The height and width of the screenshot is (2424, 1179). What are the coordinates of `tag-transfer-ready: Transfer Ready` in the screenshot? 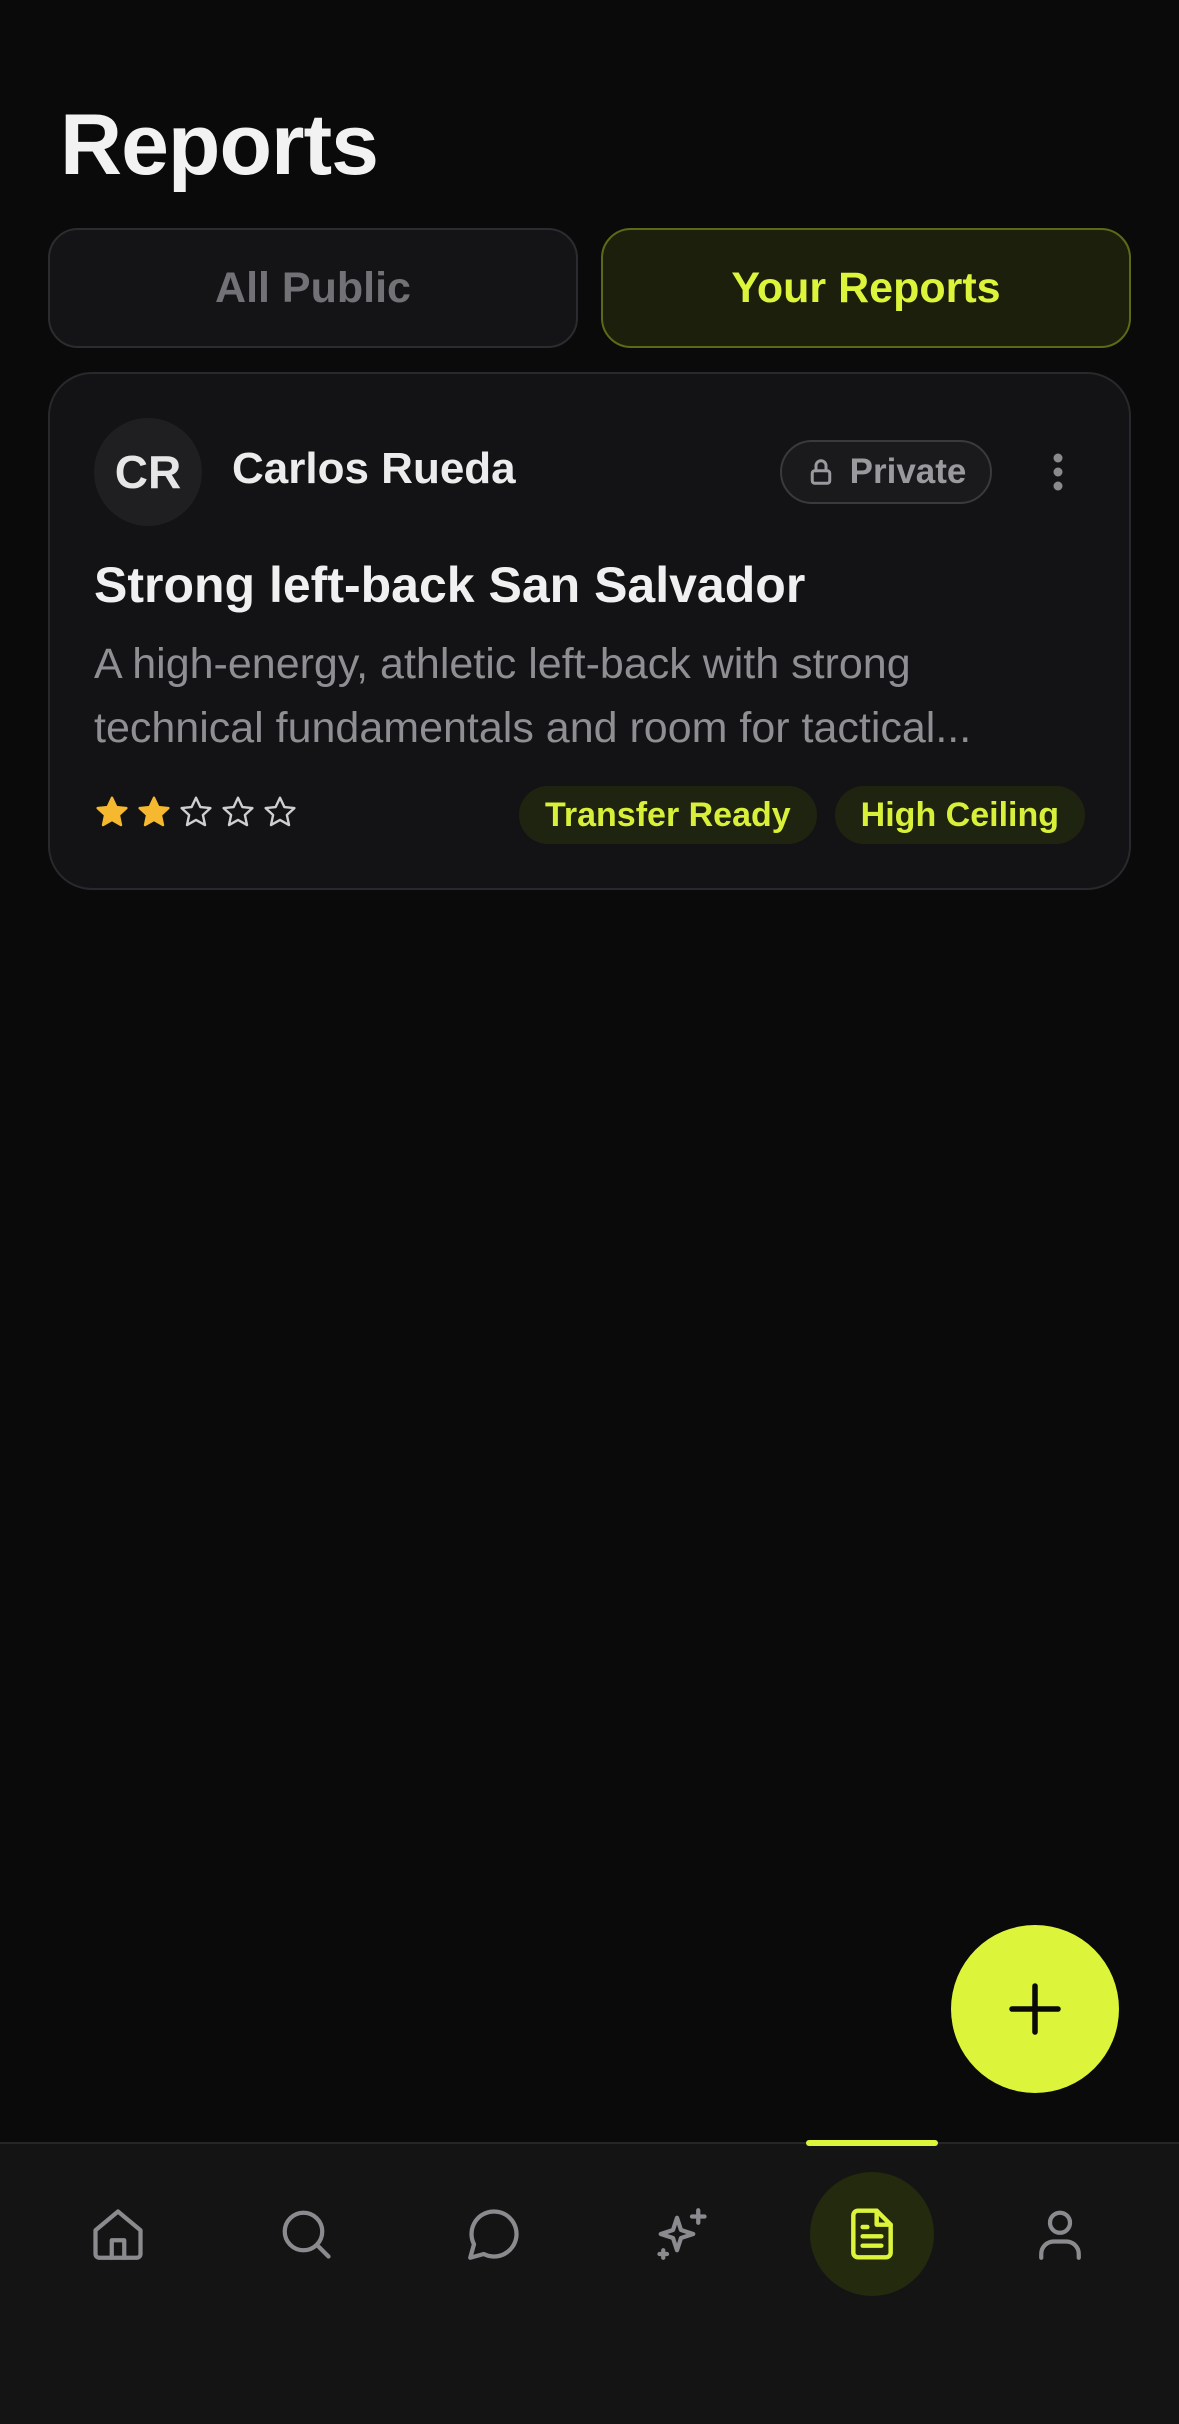 It's located at (668, 815).